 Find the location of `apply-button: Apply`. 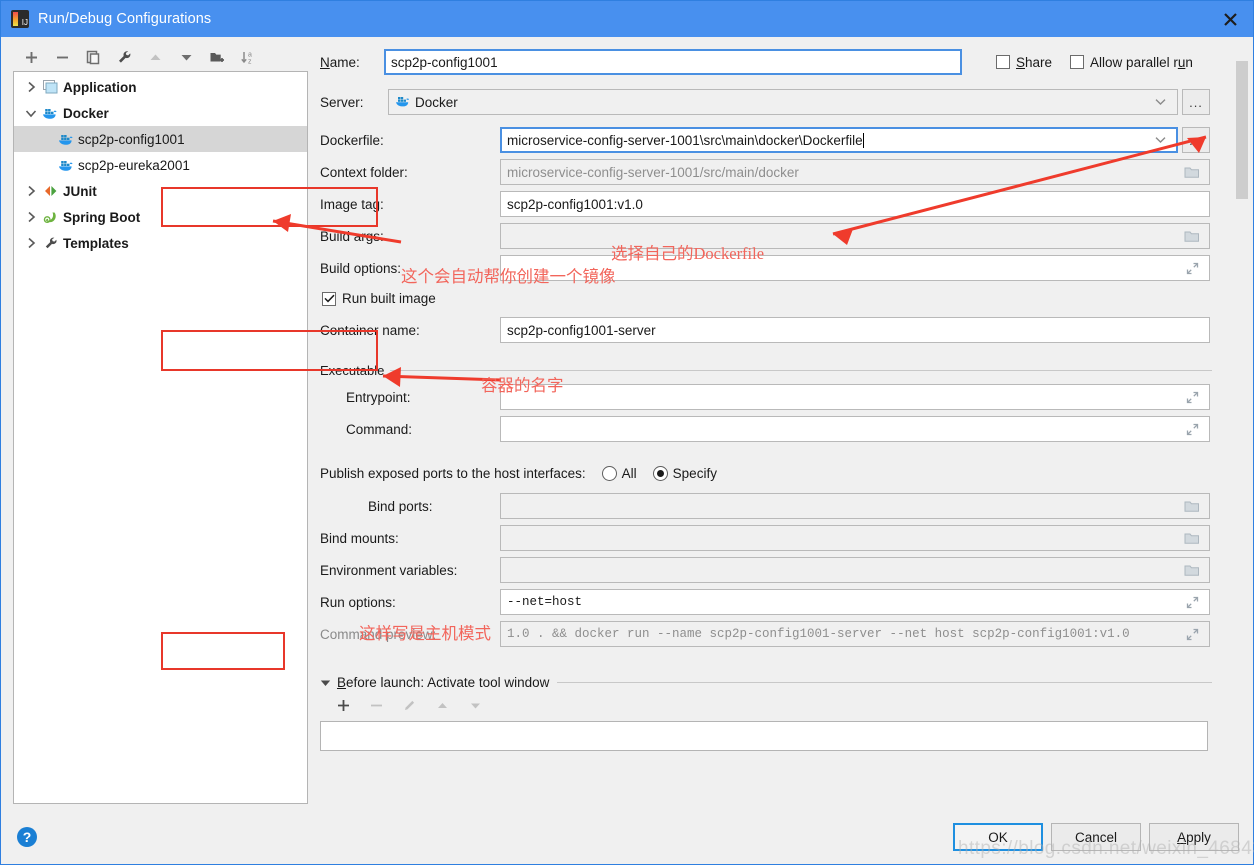

apply-button: Apply is located at coordinates (1194, 837).